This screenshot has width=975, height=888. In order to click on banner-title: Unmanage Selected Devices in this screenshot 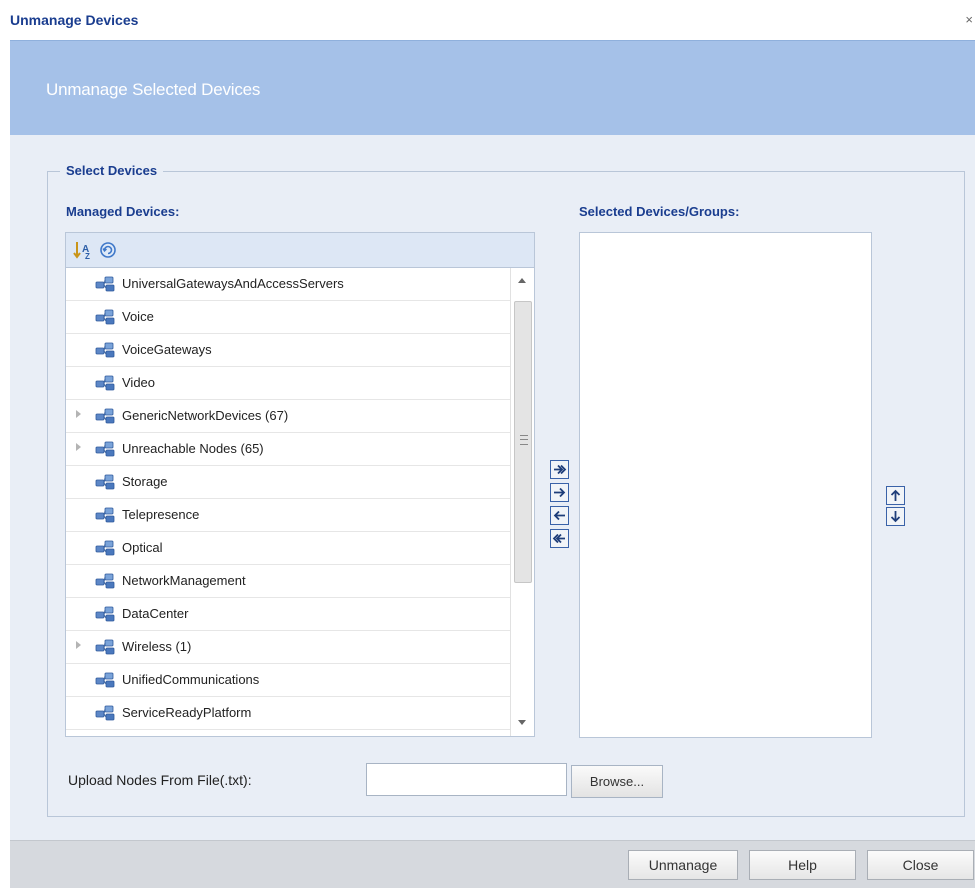, I will do `click(153, 89)`.